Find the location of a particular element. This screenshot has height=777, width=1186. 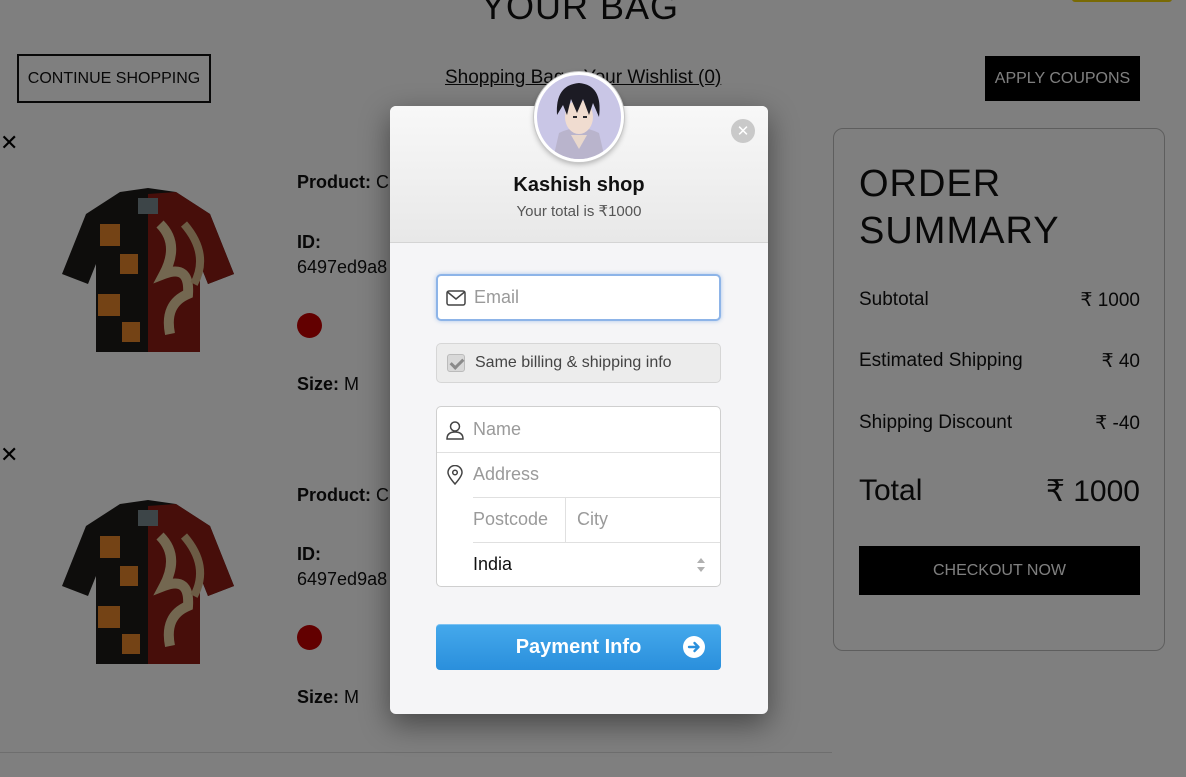

address-fieldset: India is located at coordinates (578, 496).